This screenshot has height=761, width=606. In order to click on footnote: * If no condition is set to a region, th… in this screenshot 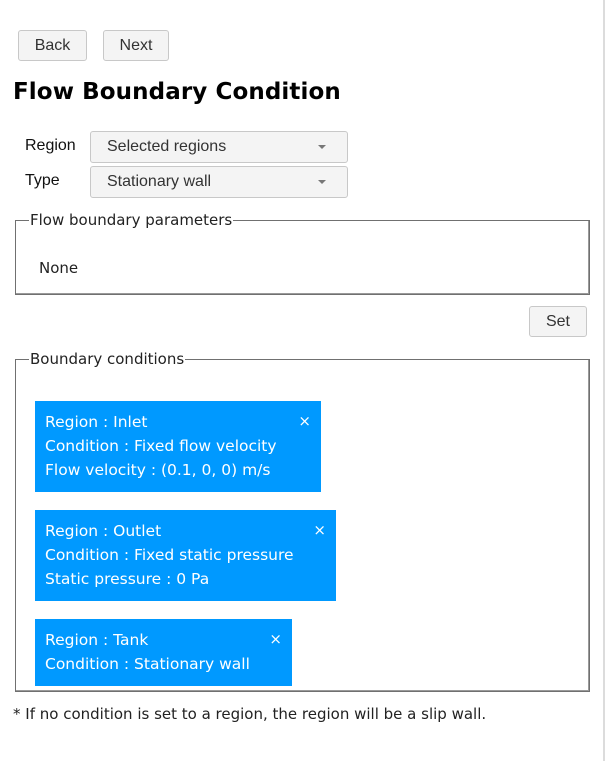, I will do `click(250, 714)`.